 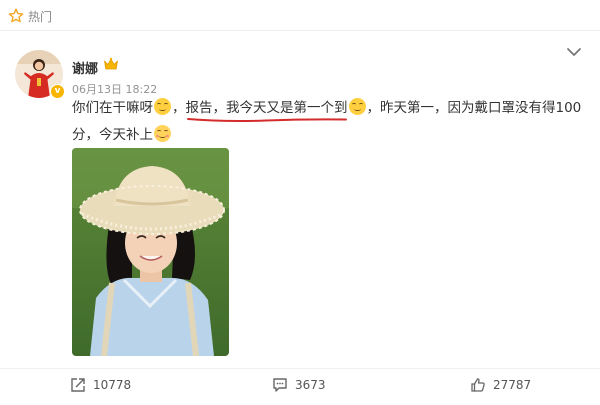 I want to click on comment-count: 3673, so click(x=310, y=385).